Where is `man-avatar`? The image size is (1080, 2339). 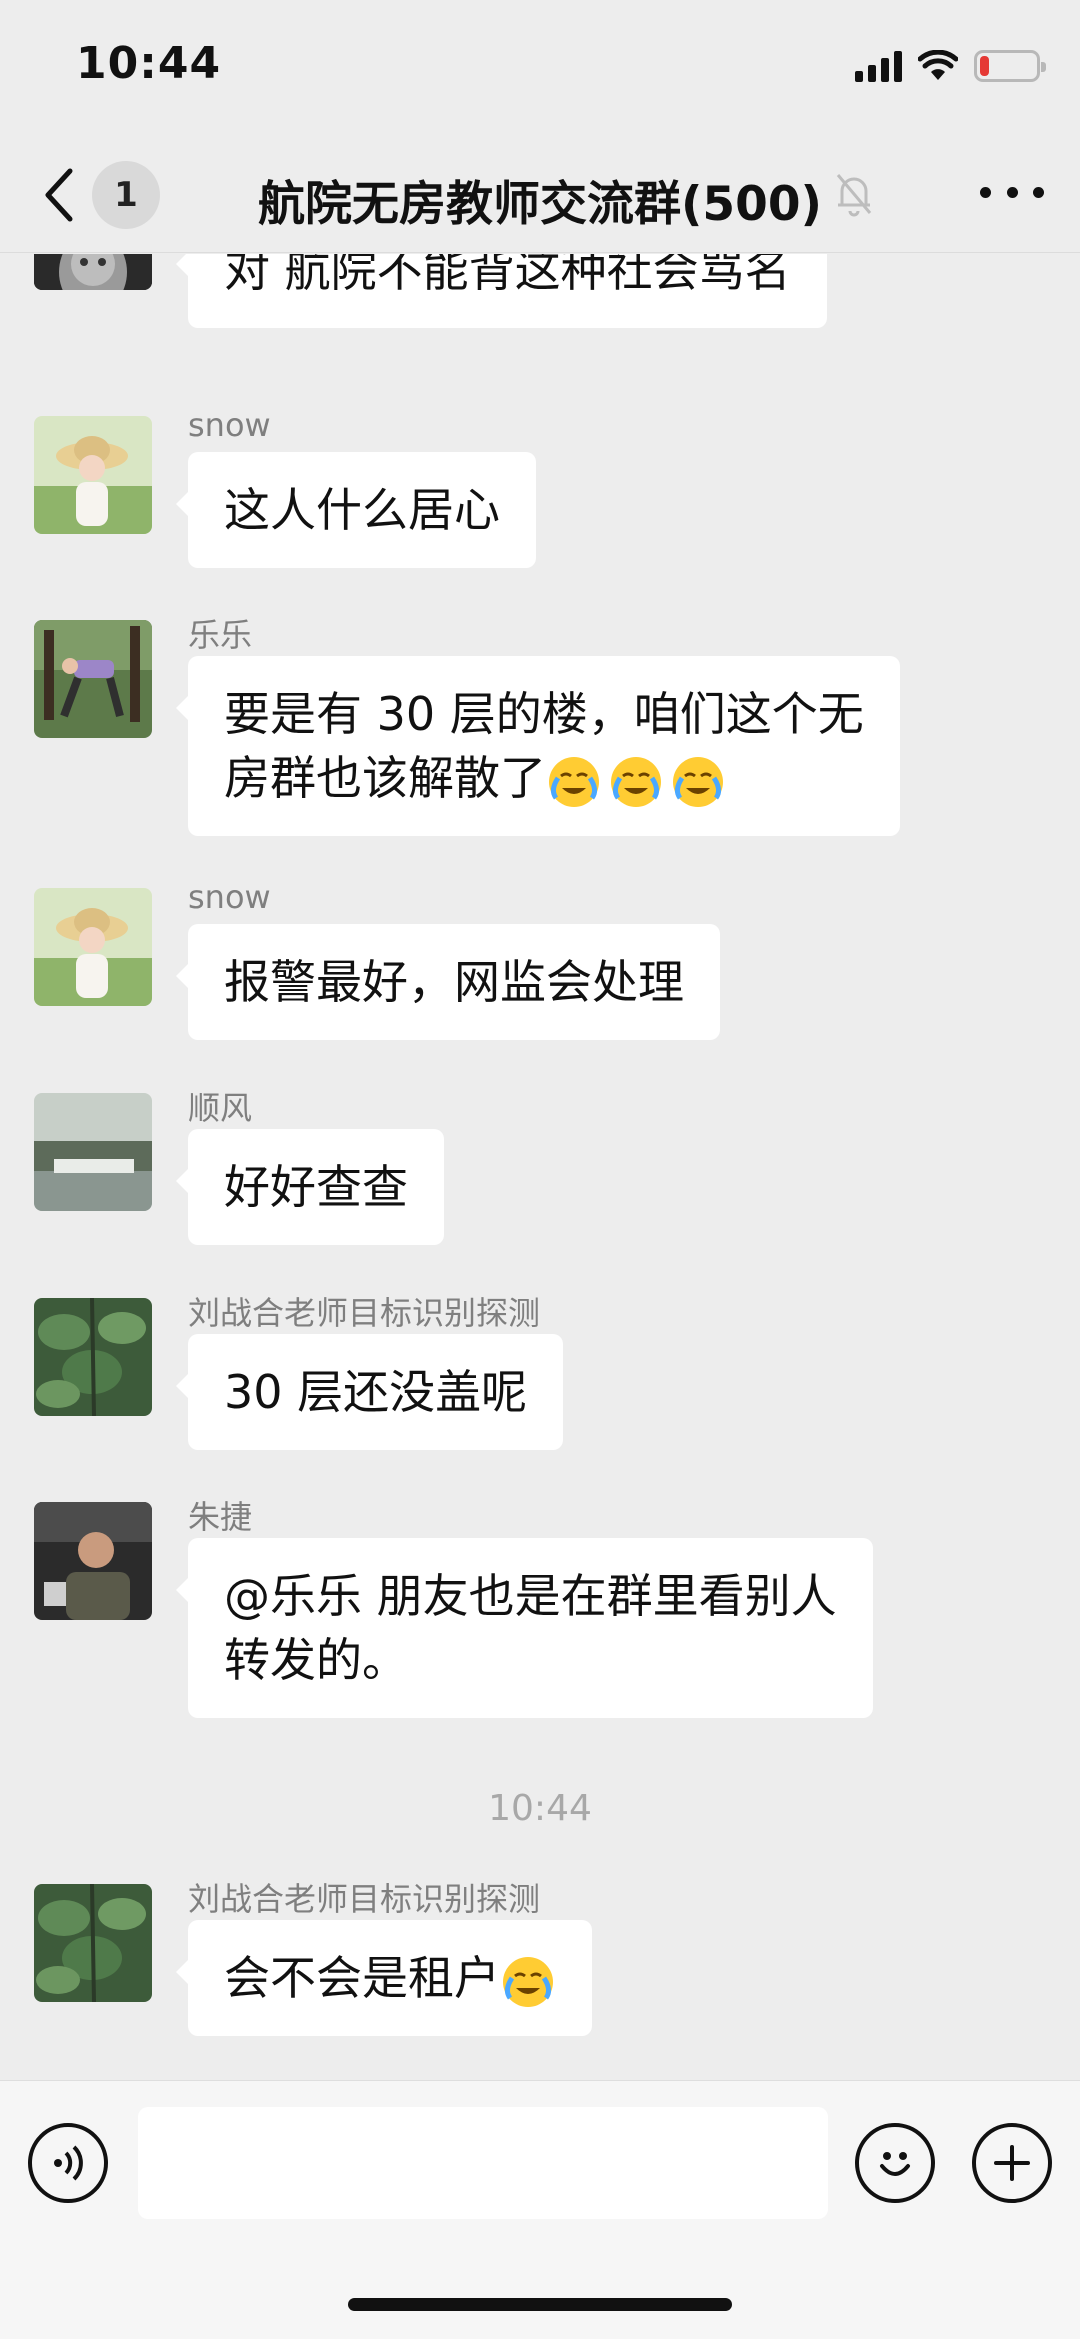 man-avatar is located at coordinates (93, 1561).